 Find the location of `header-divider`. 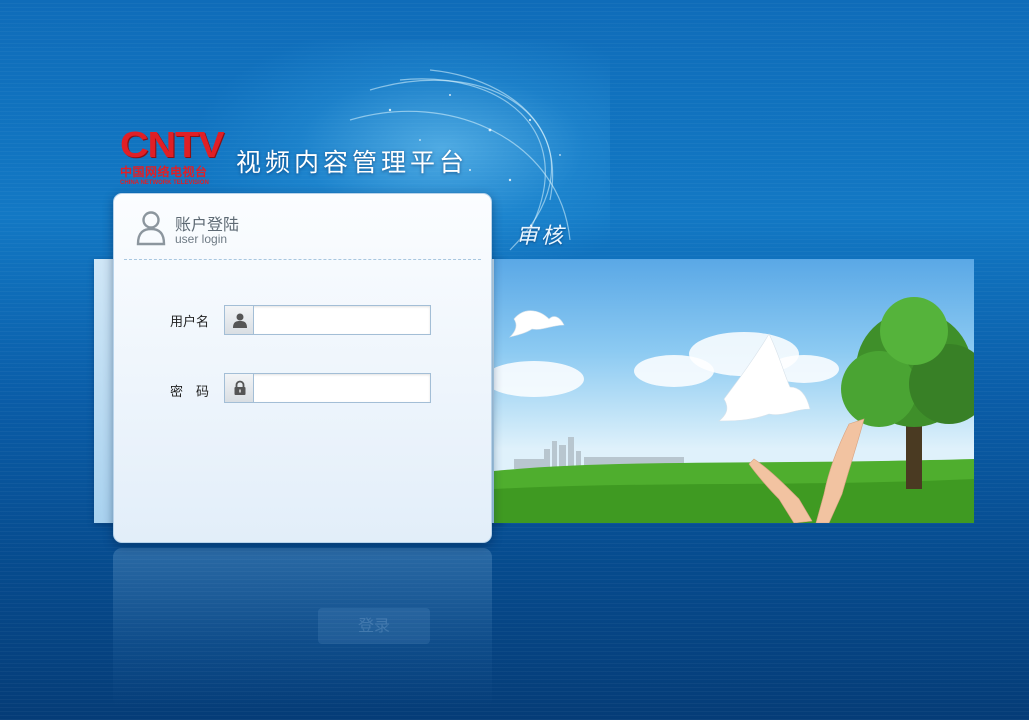

header-divider is located at coordinates (302, 259).